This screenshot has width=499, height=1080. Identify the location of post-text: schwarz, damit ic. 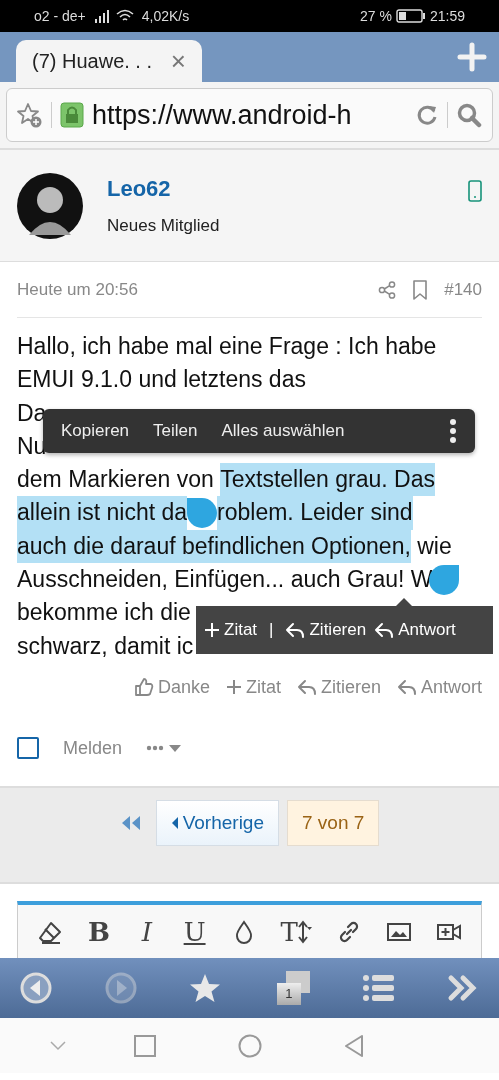
(105, 646).